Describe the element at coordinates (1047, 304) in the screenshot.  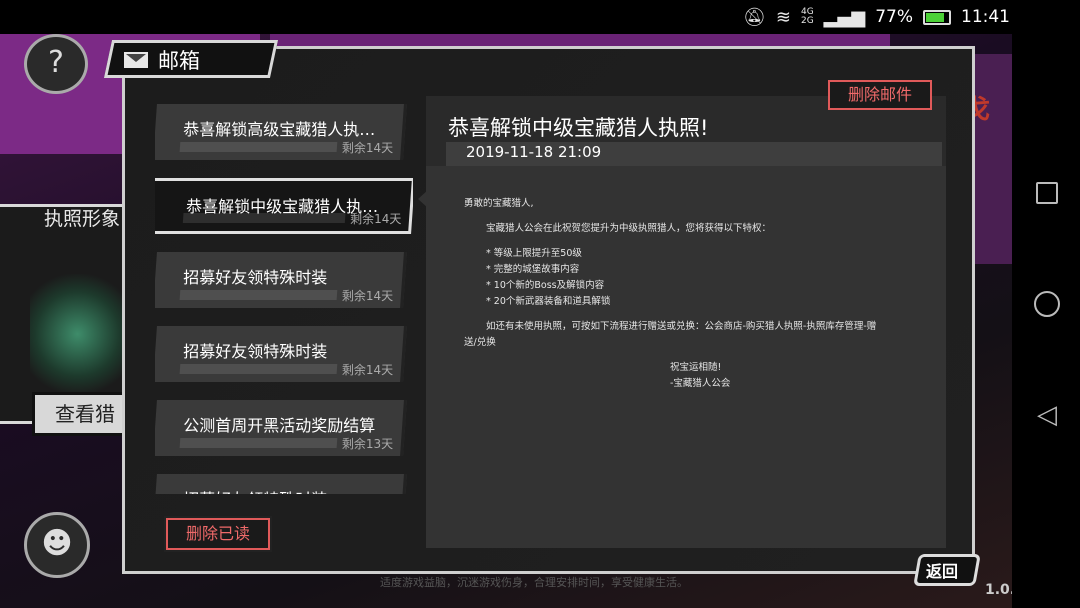
I see `home-button` at that location.